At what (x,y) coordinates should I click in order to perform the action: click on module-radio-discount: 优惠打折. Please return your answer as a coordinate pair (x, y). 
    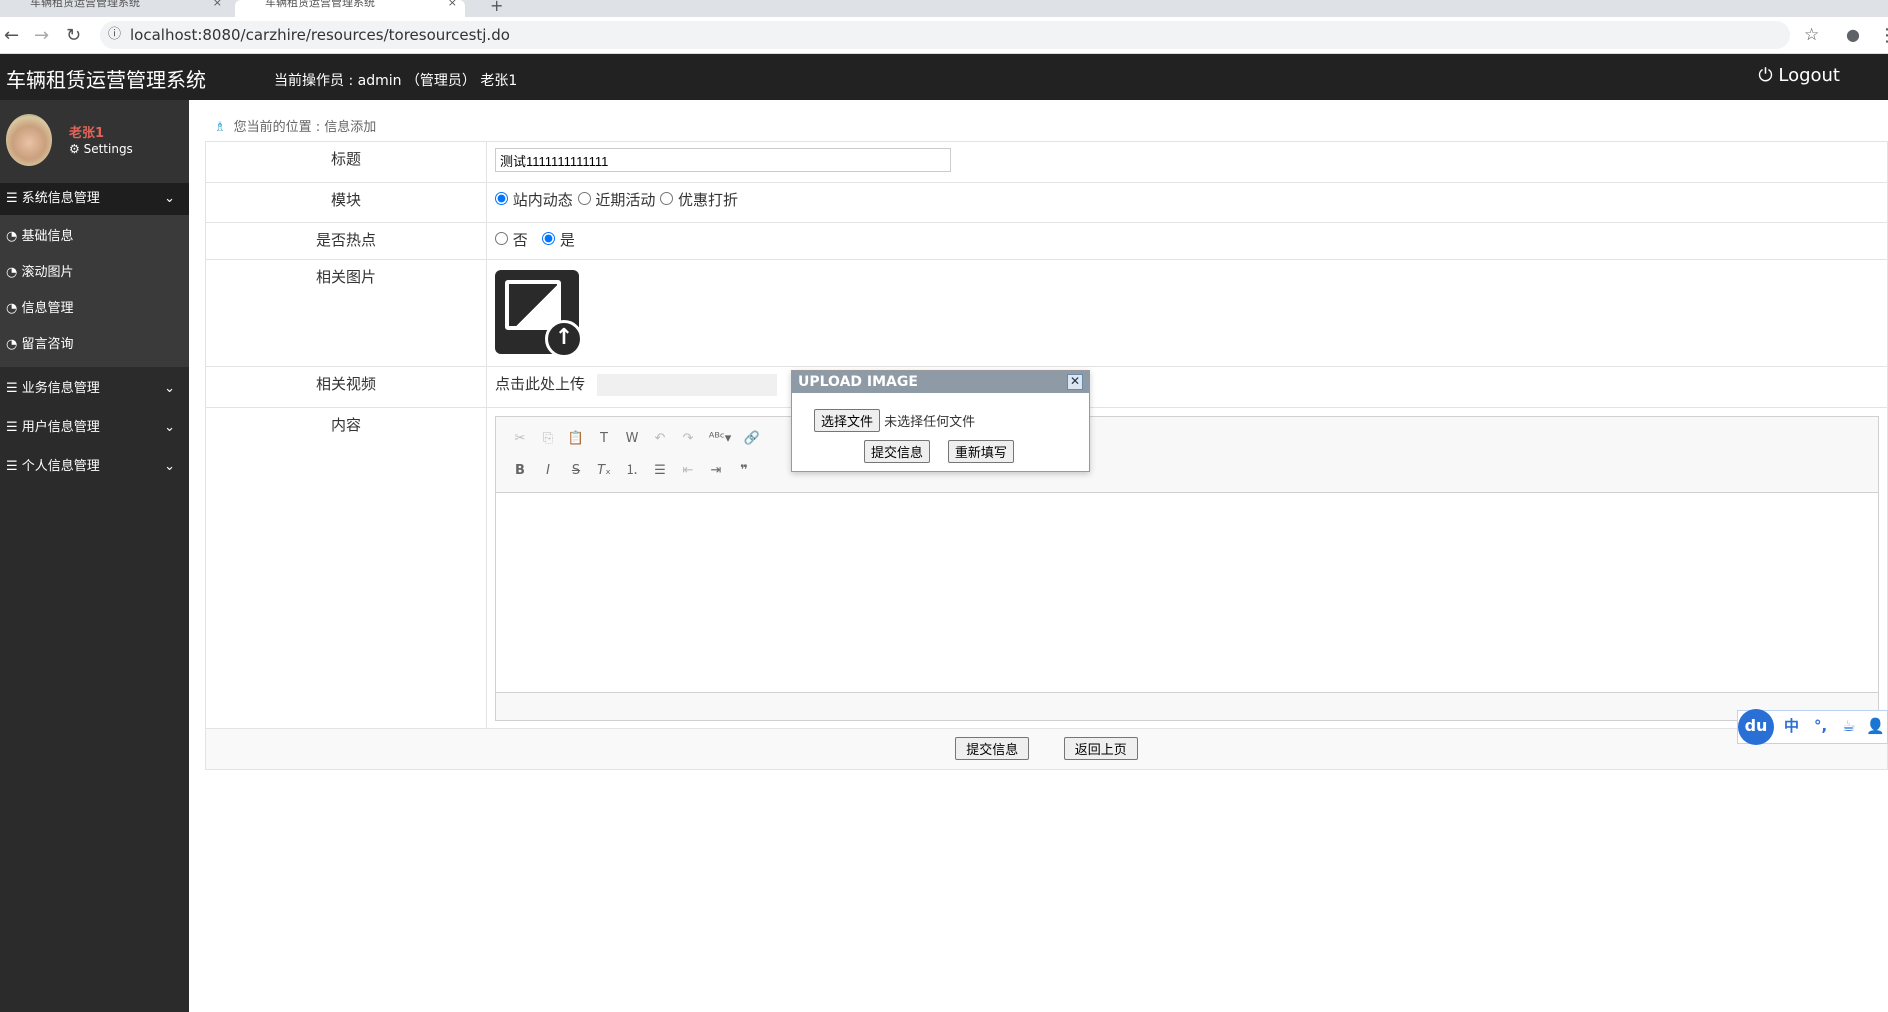
    Looking at the image, I should click on (699, 200).